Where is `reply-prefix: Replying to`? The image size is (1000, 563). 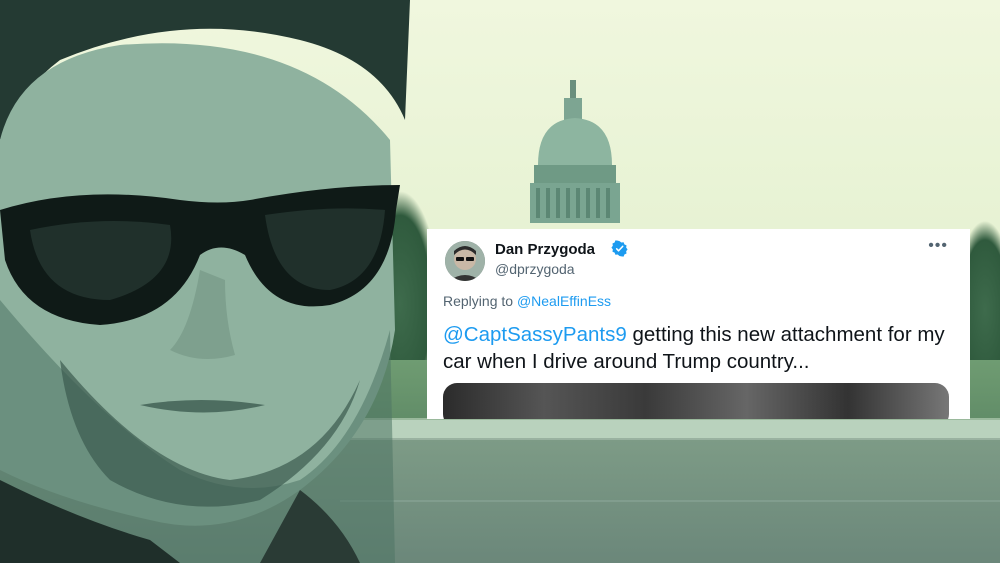
reply-prefix: Replying to is located at coordinates (478, 301).